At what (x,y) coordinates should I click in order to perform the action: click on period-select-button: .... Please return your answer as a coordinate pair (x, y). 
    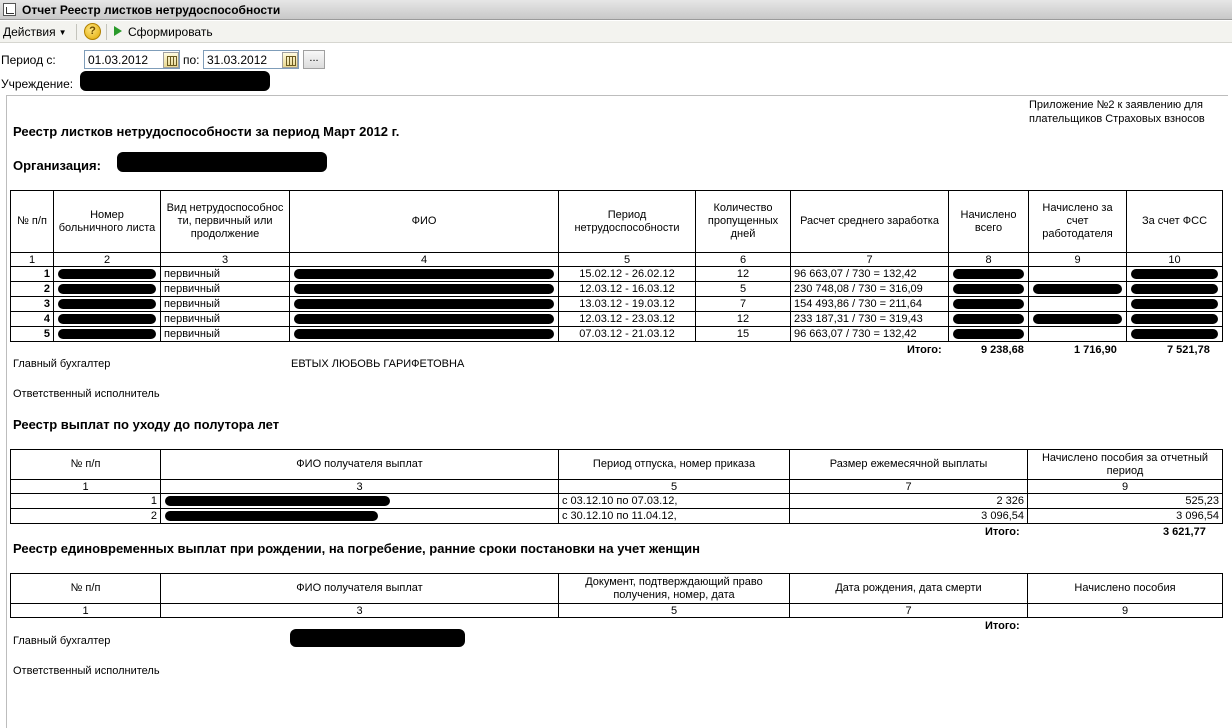
    Looking at the image, I should click on (314, 59).